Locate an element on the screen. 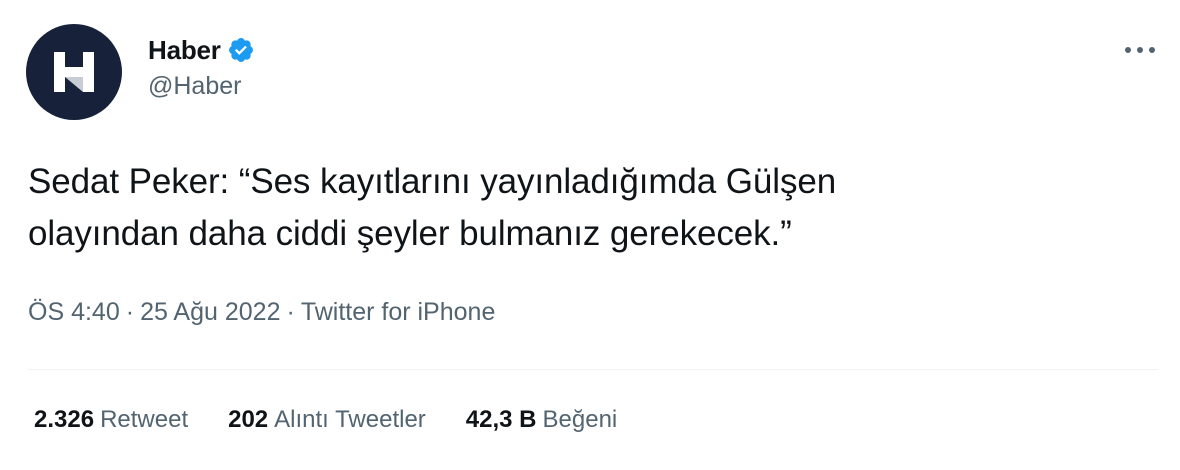 Image resolution: width=1180 pixels, height=470 pixels. retweet-label: Retweet is located at coordinates (144, 419).